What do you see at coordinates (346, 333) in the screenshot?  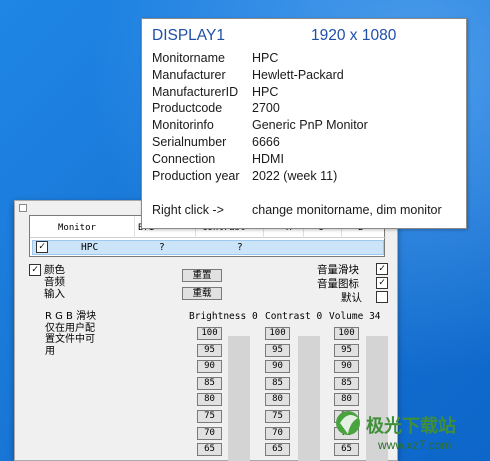 I see `volume-preset-button: 100` at bounding box center [346, 333].